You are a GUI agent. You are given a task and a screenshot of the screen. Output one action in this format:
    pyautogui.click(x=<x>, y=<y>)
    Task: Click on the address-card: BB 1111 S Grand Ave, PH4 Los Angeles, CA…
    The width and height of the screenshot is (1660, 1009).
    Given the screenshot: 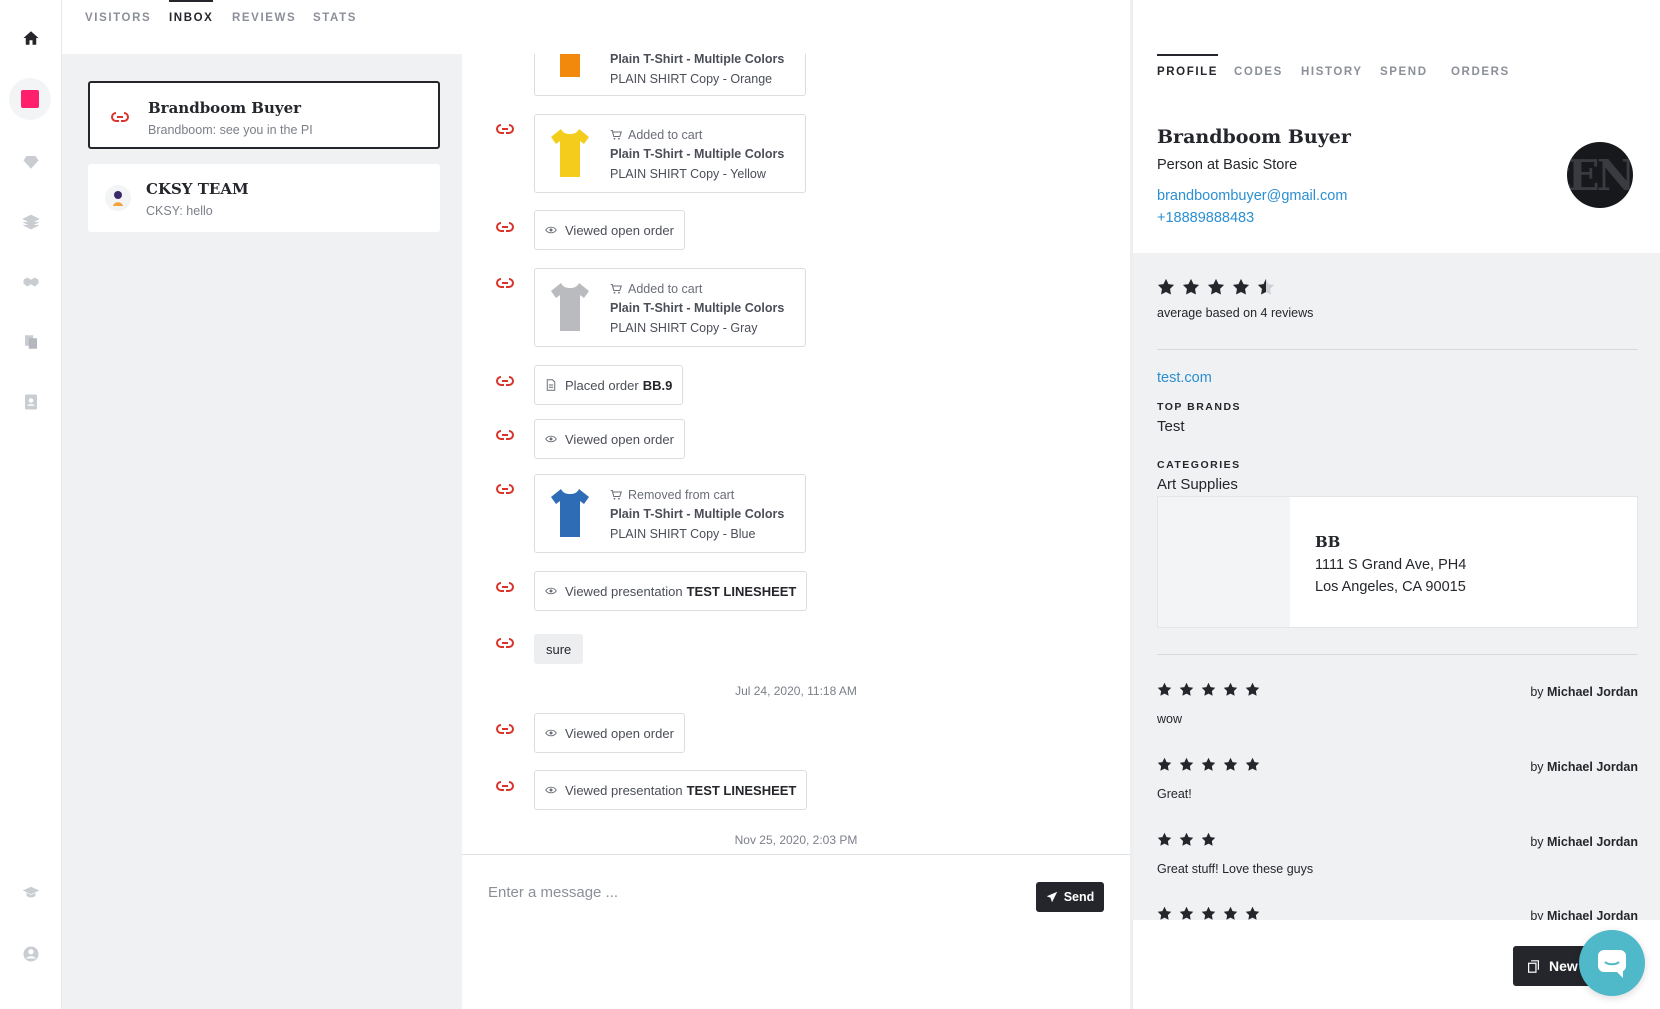 What is the action you would take?
    pyautogui.click(x=1397, y=562)
    